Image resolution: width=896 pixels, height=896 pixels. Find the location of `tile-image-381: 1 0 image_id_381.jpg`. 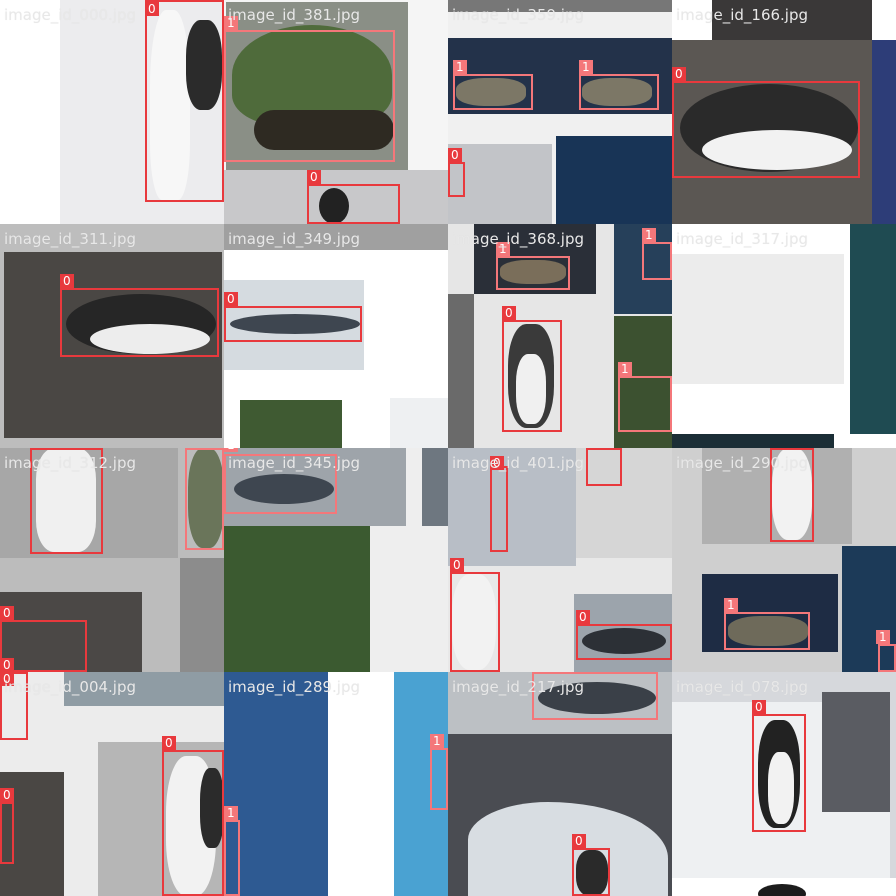

tile-image-381: 1 0 image_id_381.jpg is located at coordinates (336, 112).